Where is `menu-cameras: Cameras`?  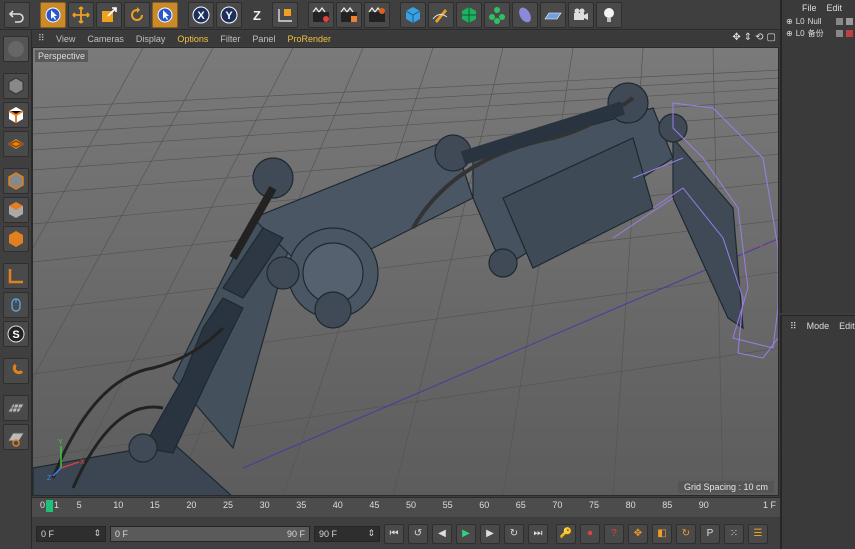 menu-cameras: Cameras is located at coordinates (105, 39).